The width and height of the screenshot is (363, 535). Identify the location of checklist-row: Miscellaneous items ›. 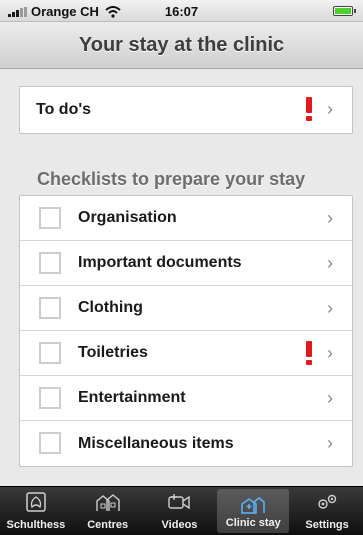
(186, 443).